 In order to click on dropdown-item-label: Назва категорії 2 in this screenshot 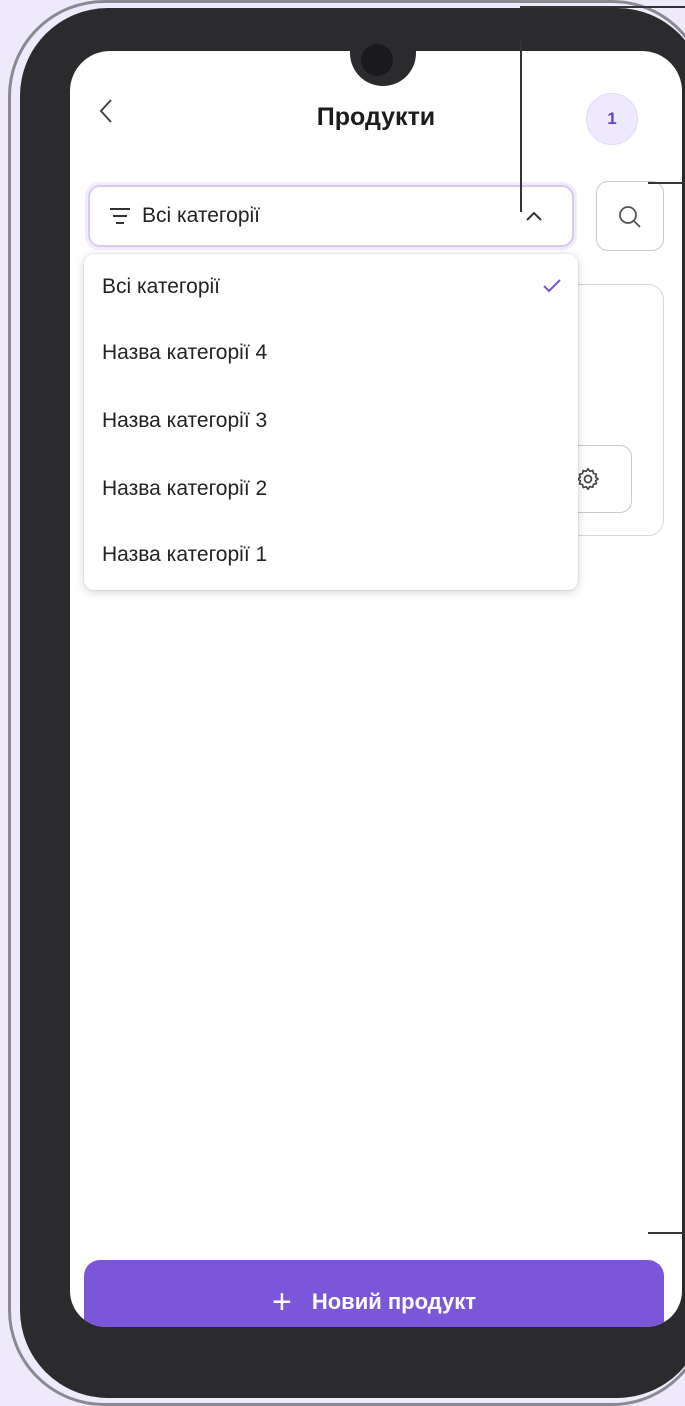, I will do `click(185, 488)`.